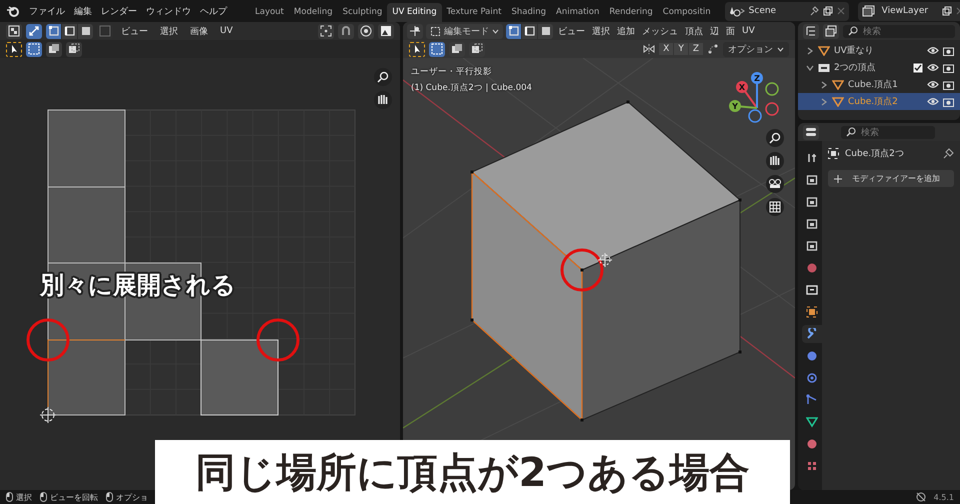 The image size is (960, 504). What do you see at coordinates (363, 12) in the screenshot?
I see `workspace-tab: Sculpting` at bounding box center [363, 12].